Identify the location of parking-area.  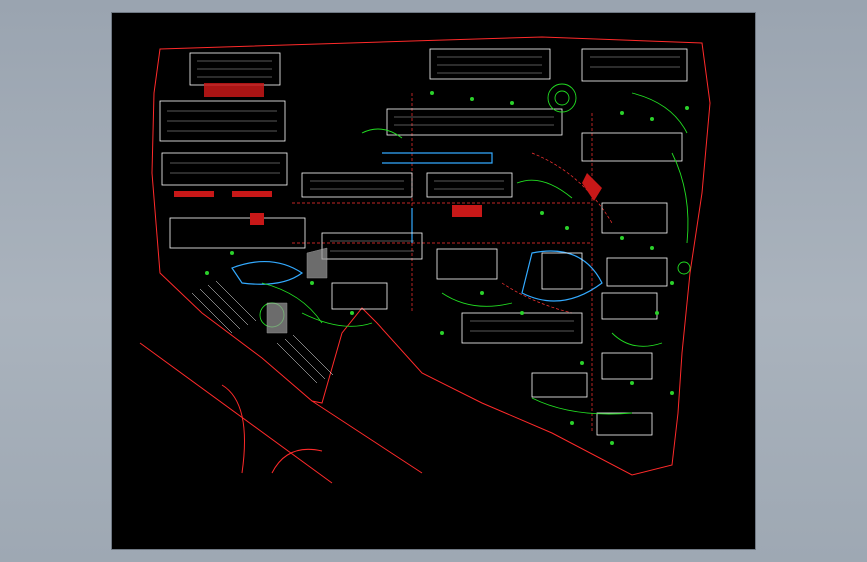
(262, 332).